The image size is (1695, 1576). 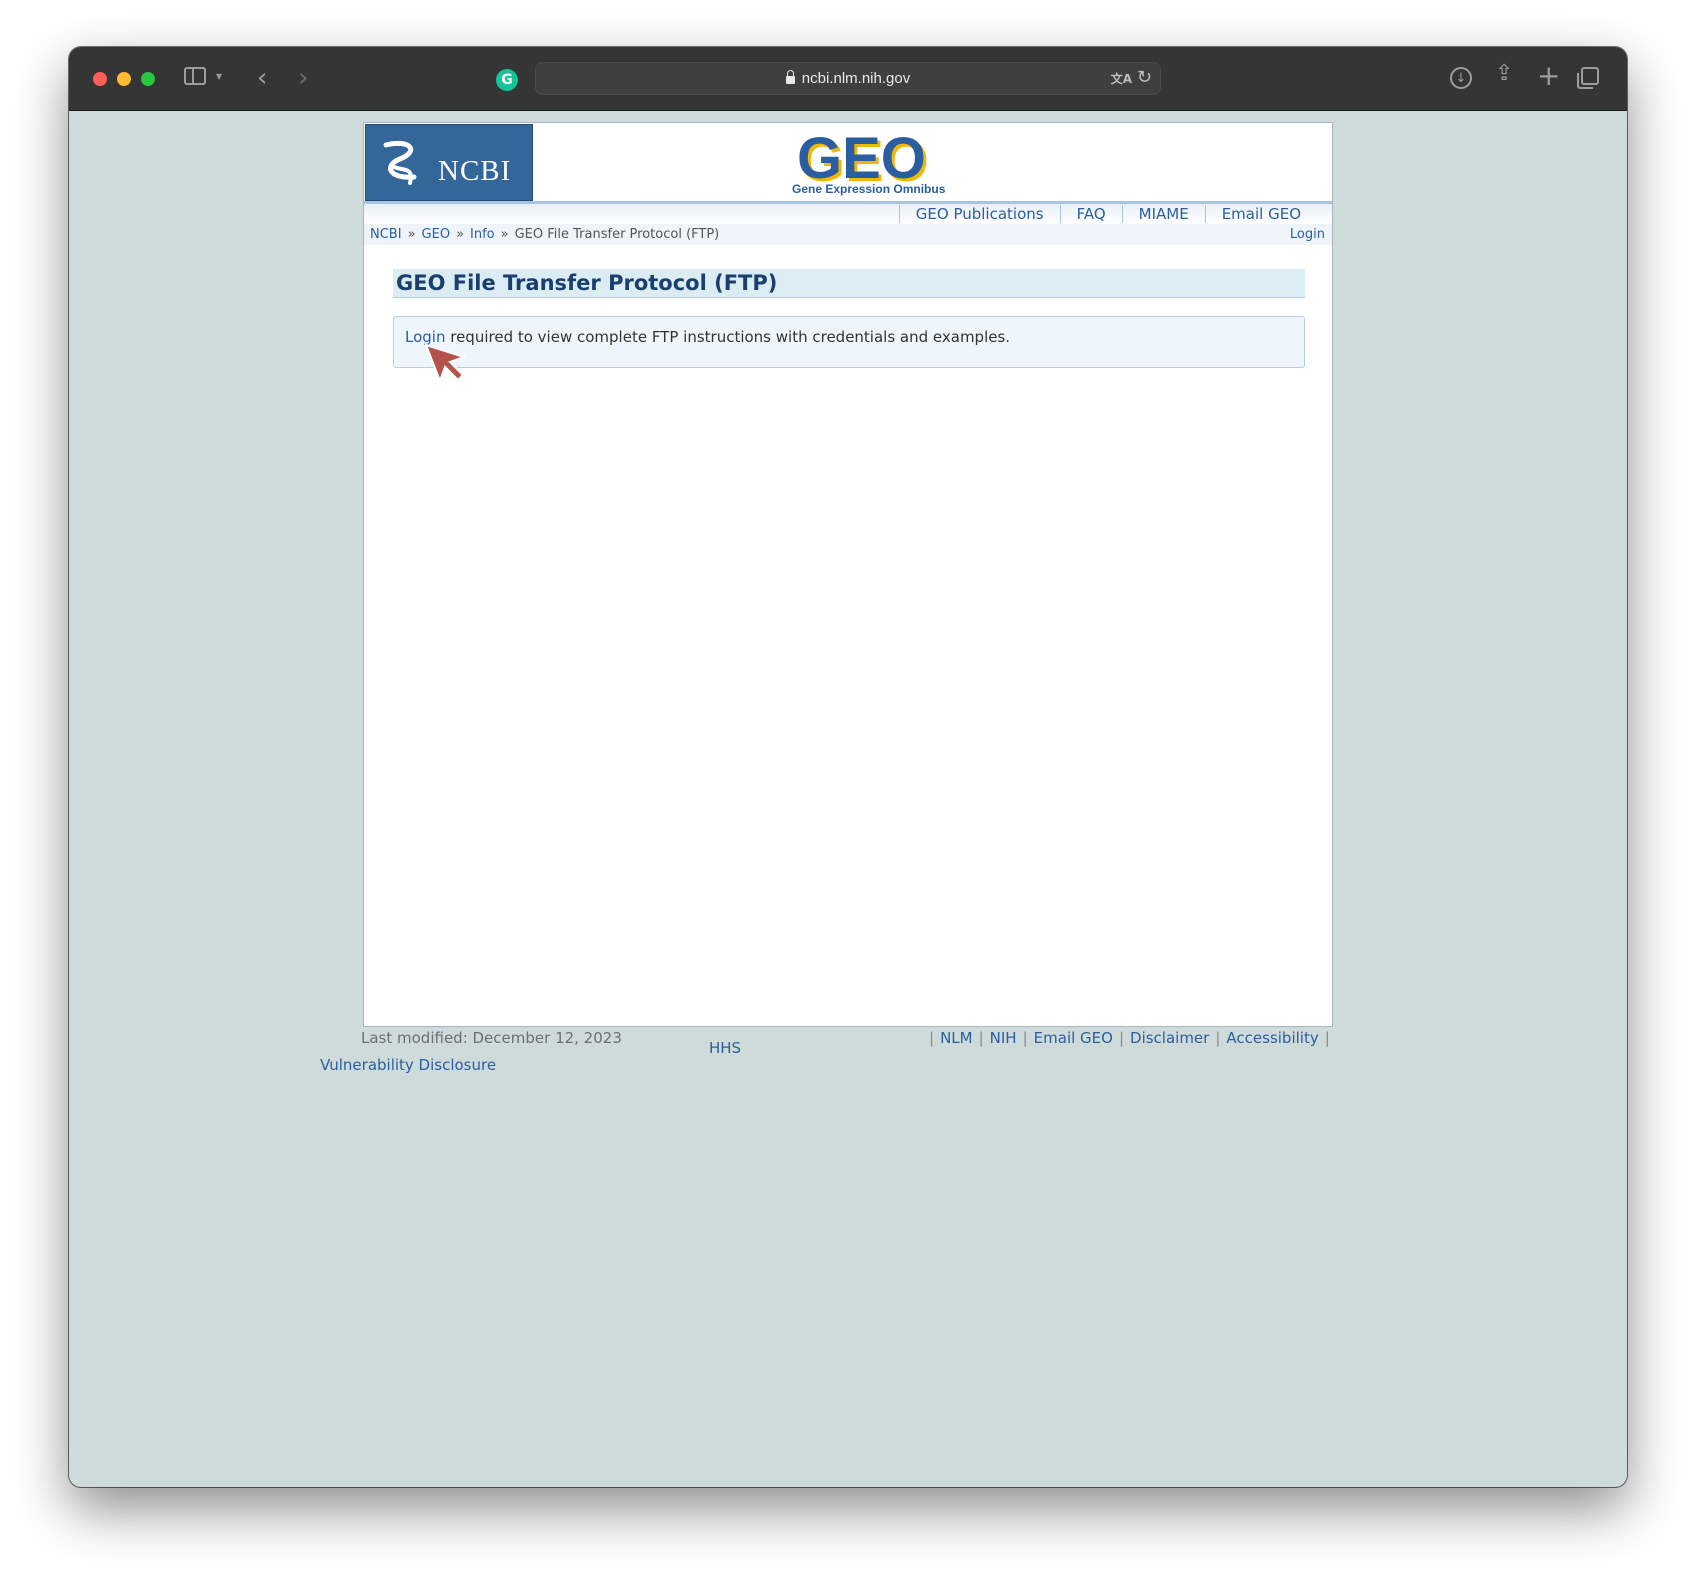 I want to click on lock-icon, so click(x=790, y=76).